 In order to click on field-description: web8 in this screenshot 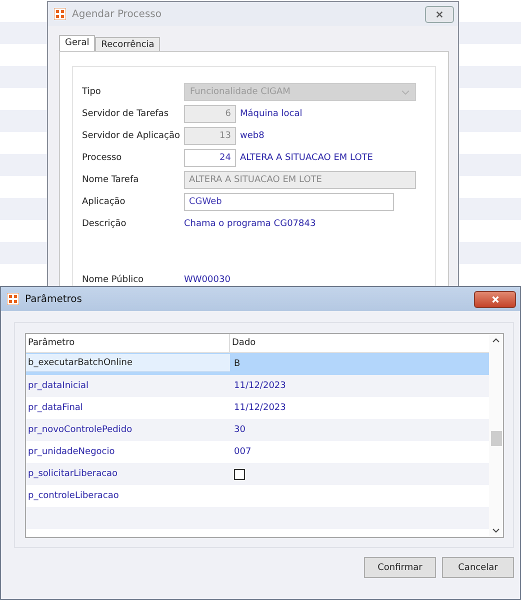, I will do `click(252, 136)`.